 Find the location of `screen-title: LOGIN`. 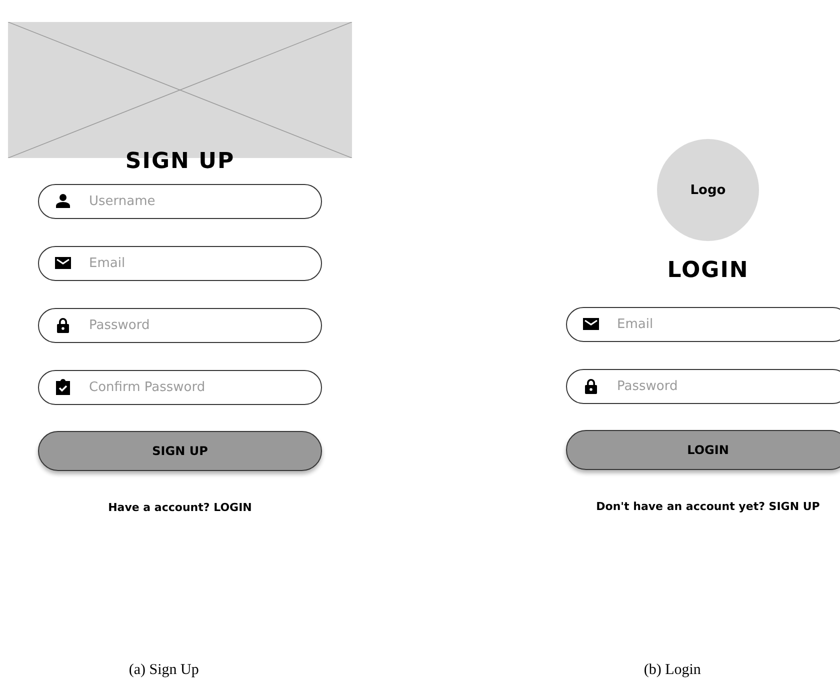

screen-title: LOGIN is located at coordinates (708, 271).